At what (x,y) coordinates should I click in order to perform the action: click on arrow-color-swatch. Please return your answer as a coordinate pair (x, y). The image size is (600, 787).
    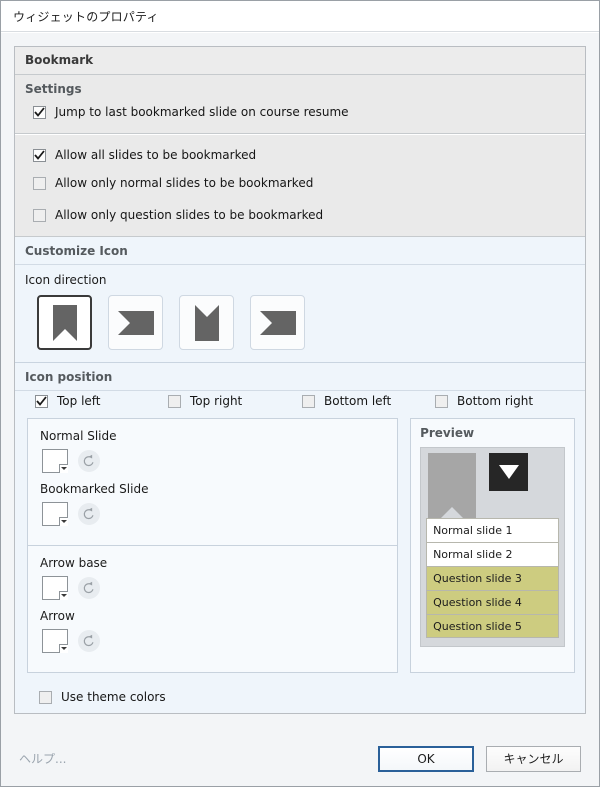
    Looking at the image, I should click on (55, 641).